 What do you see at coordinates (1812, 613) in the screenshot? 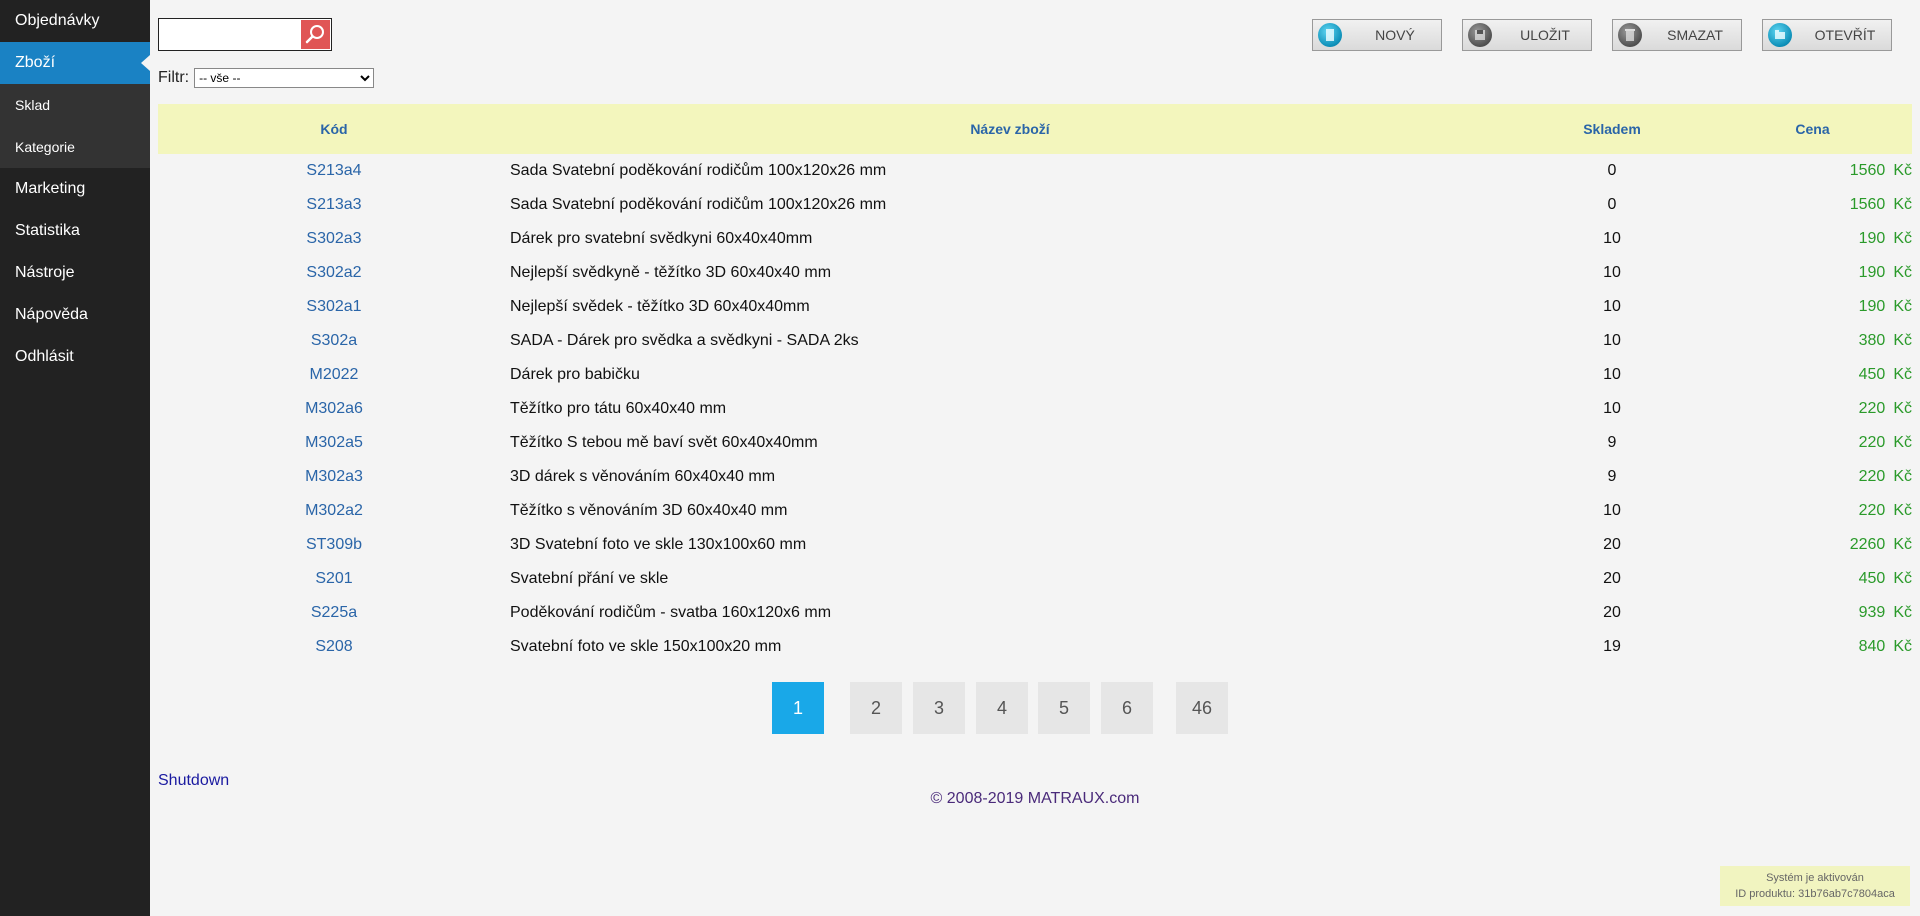
I see `price-cell: 939 Kč` at bounding box center [1812, 613].